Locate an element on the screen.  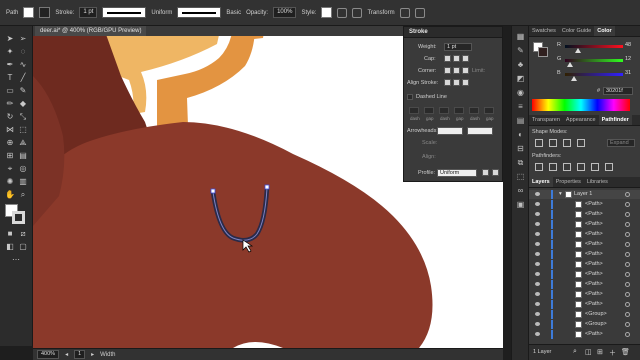
b-value: 31 is located at coordinates (628, 73).